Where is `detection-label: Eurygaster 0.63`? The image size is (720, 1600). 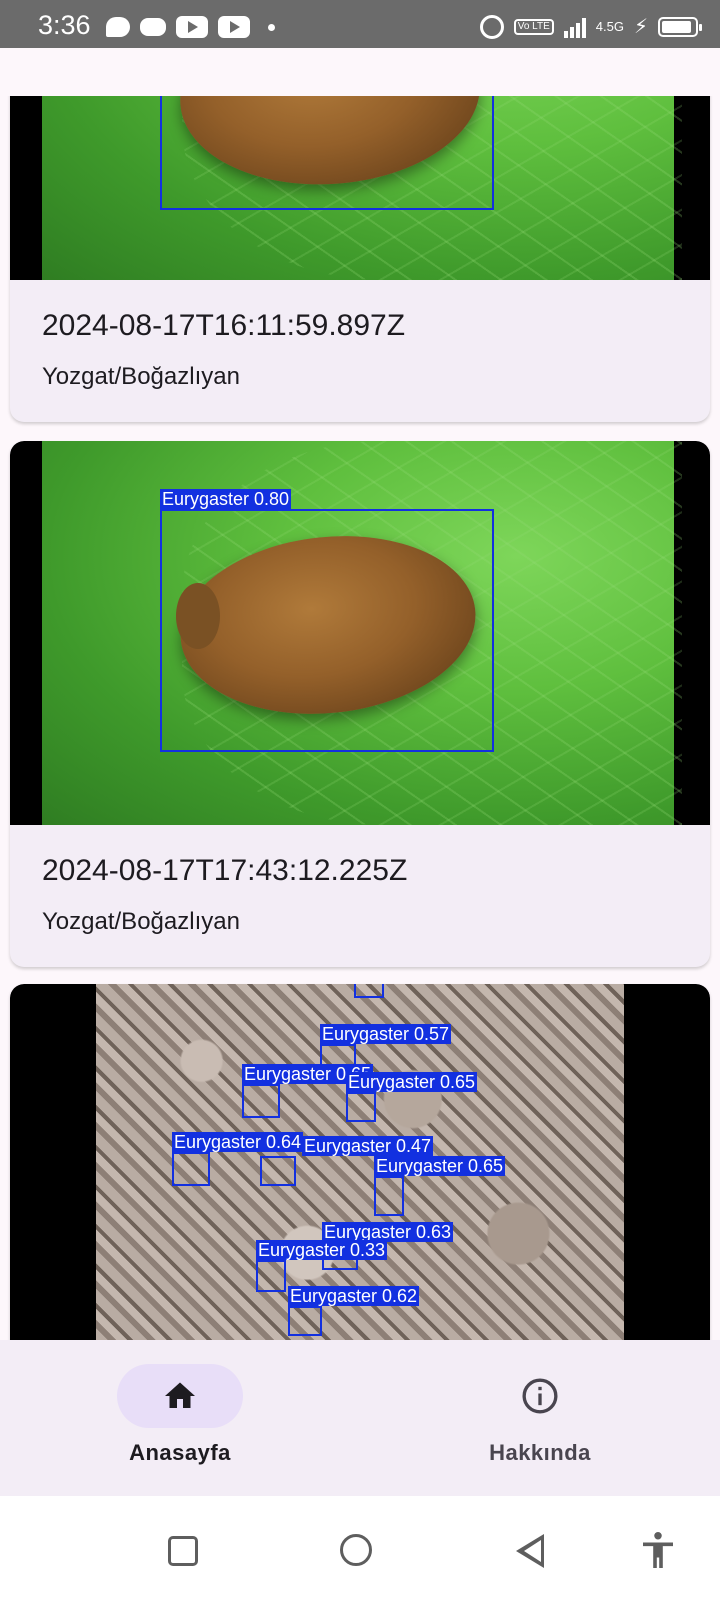
detection-label: Eurygaster 0.63 is located at coordinates (388, 1232).